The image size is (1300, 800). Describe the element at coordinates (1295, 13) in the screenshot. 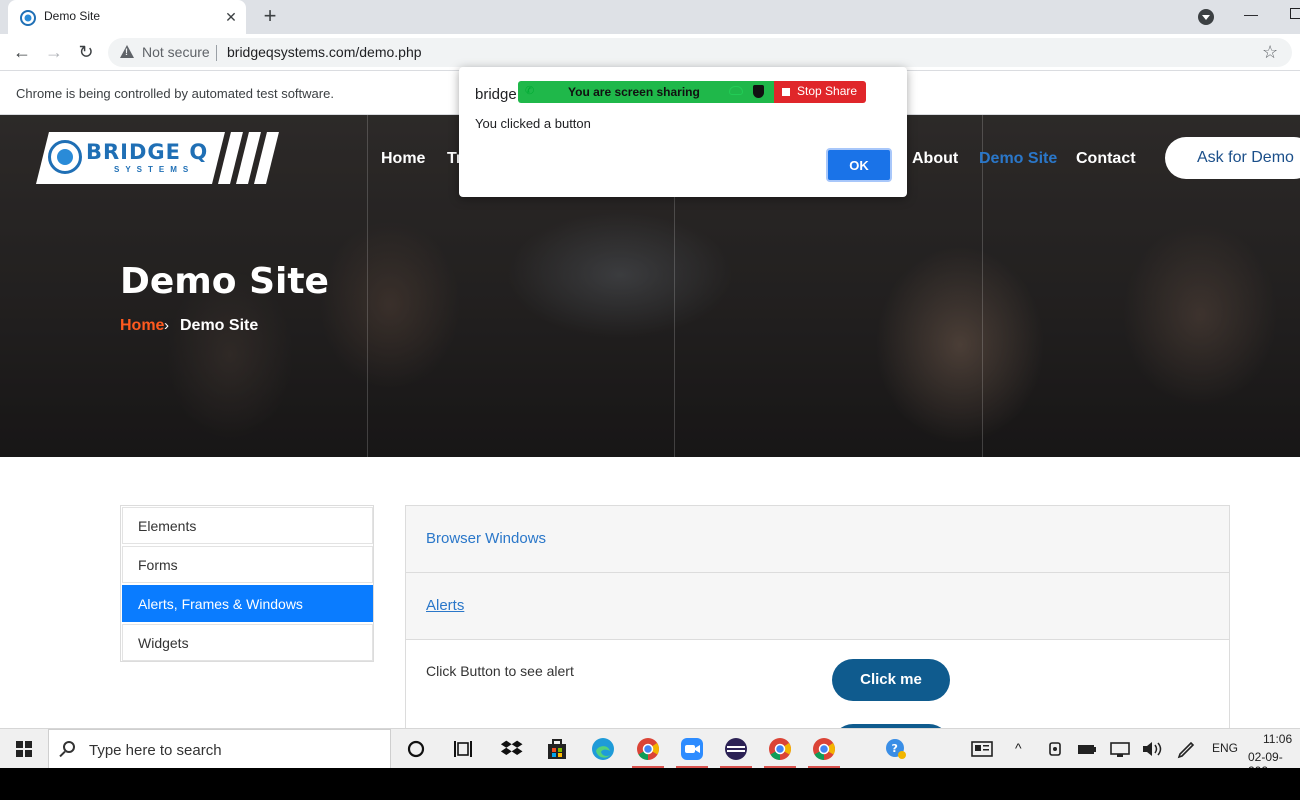

I see `maximize-icon` at that location.